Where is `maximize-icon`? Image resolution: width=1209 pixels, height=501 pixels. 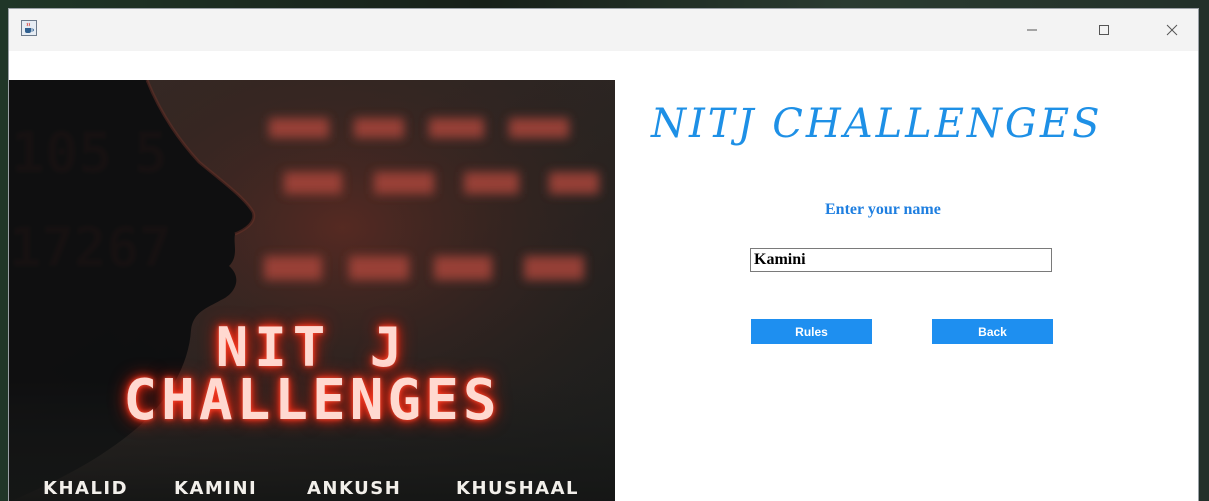
maximize-icon is located at coordinates (1104, 30).